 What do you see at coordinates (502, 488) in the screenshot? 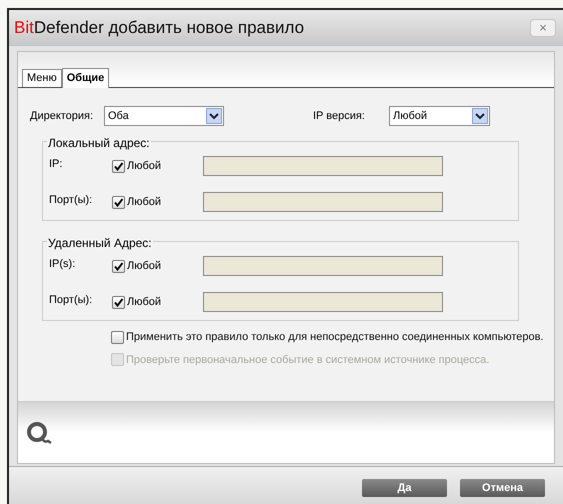
I see `dialog-button: Отмена` at bounding box center [502, 488].